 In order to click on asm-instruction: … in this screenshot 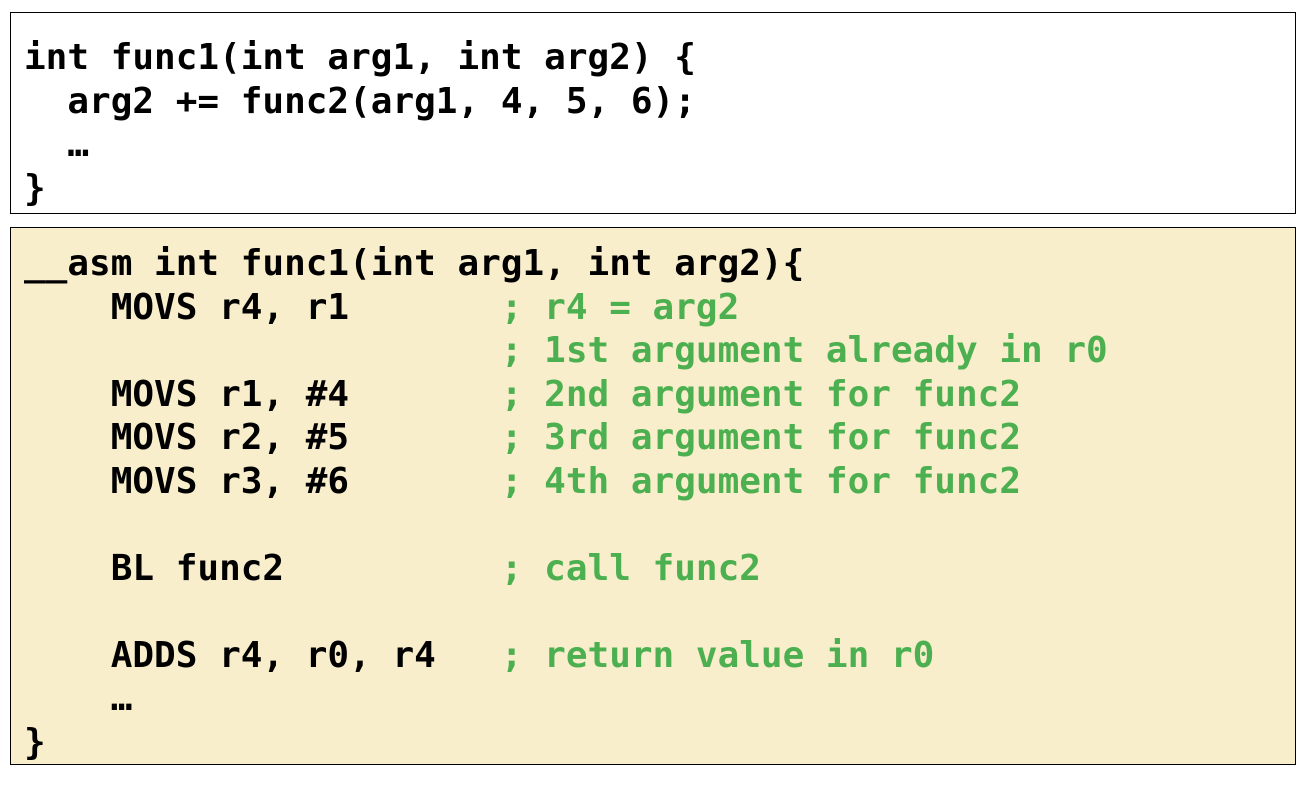, I will do `click(78, 698)`.